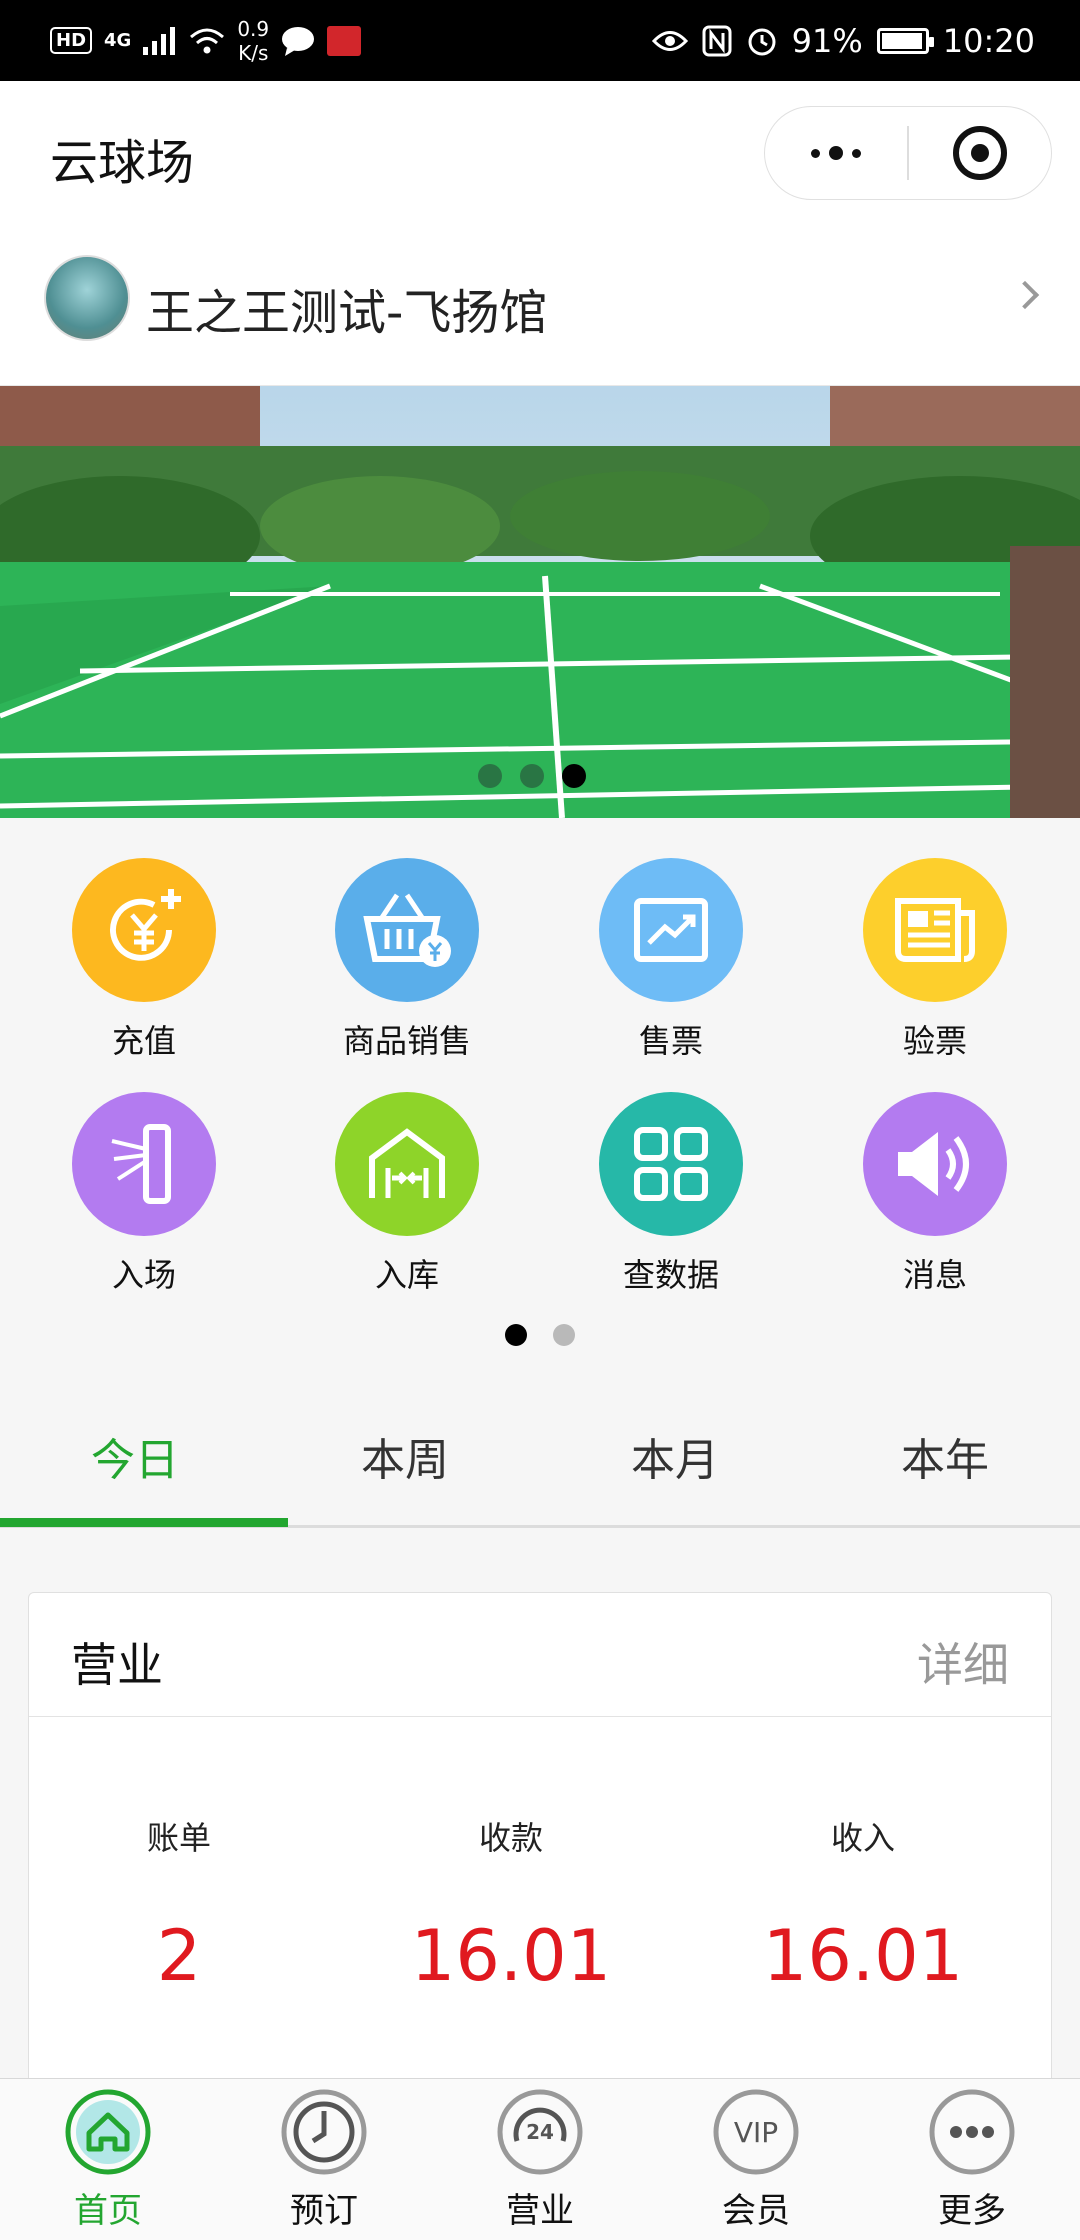  I want to click on tabbar-label: 营业, so click(540, 2211).